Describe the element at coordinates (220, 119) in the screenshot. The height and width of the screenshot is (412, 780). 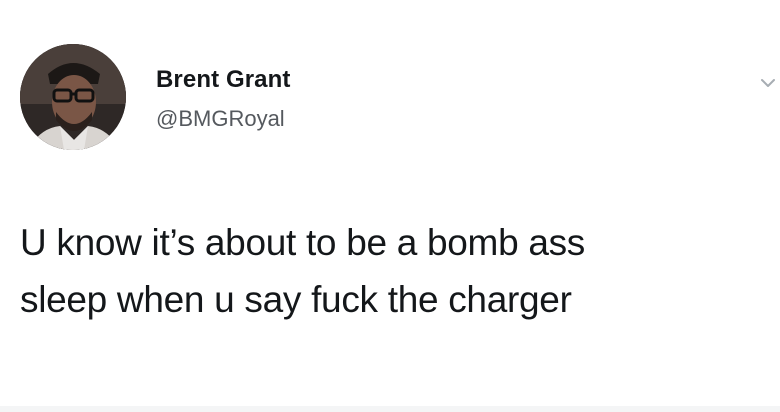
I see `author-handle: @BMGRoyal` at that location.